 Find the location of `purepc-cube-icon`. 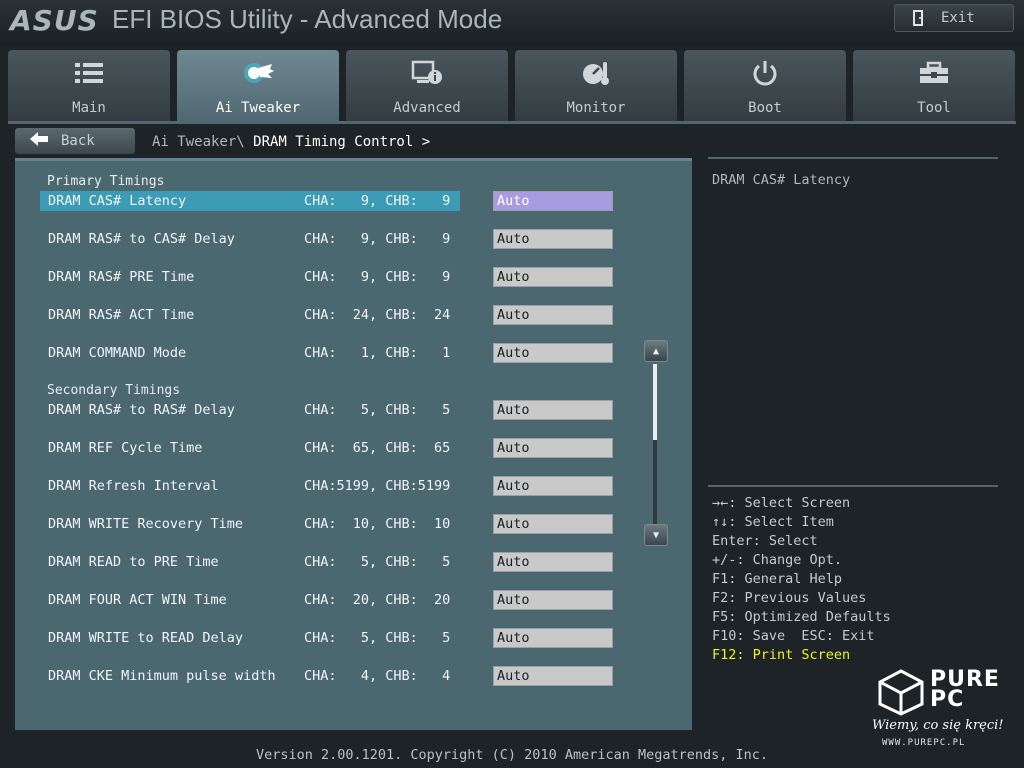

purepc-cube-icon is located at coordinates (901, 692).